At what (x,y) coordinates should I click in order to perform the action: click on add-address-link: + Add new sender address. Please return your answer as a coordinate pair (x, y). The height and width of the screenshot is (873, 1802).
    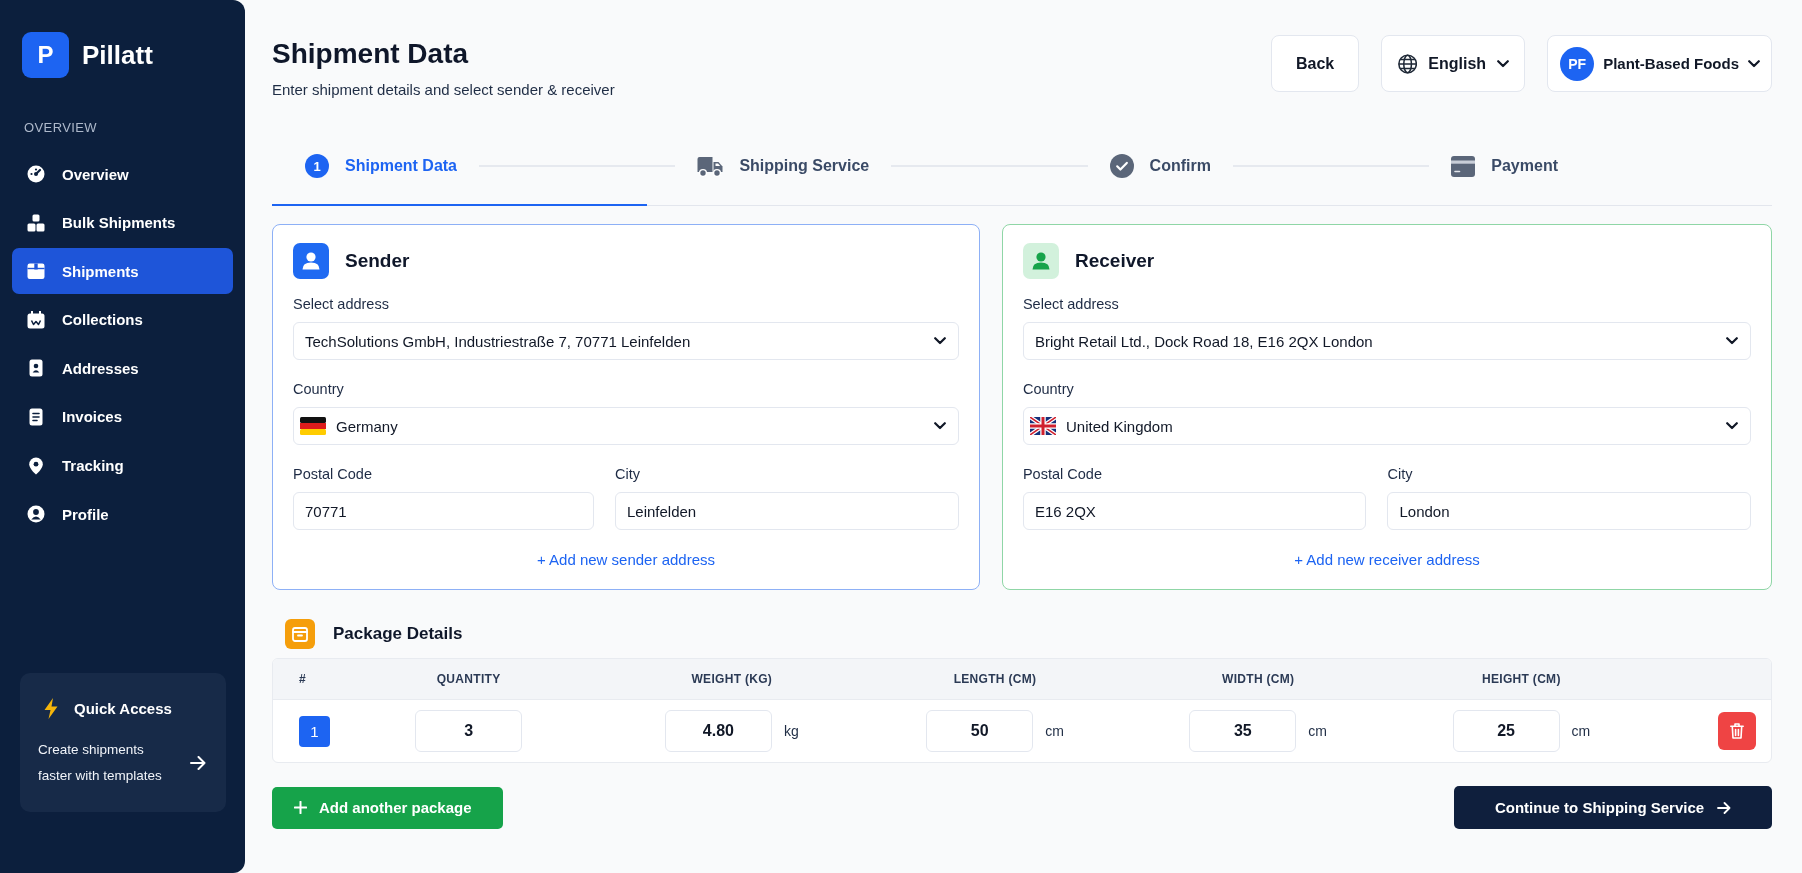
    Looking at the image, I should click on (625, 560).